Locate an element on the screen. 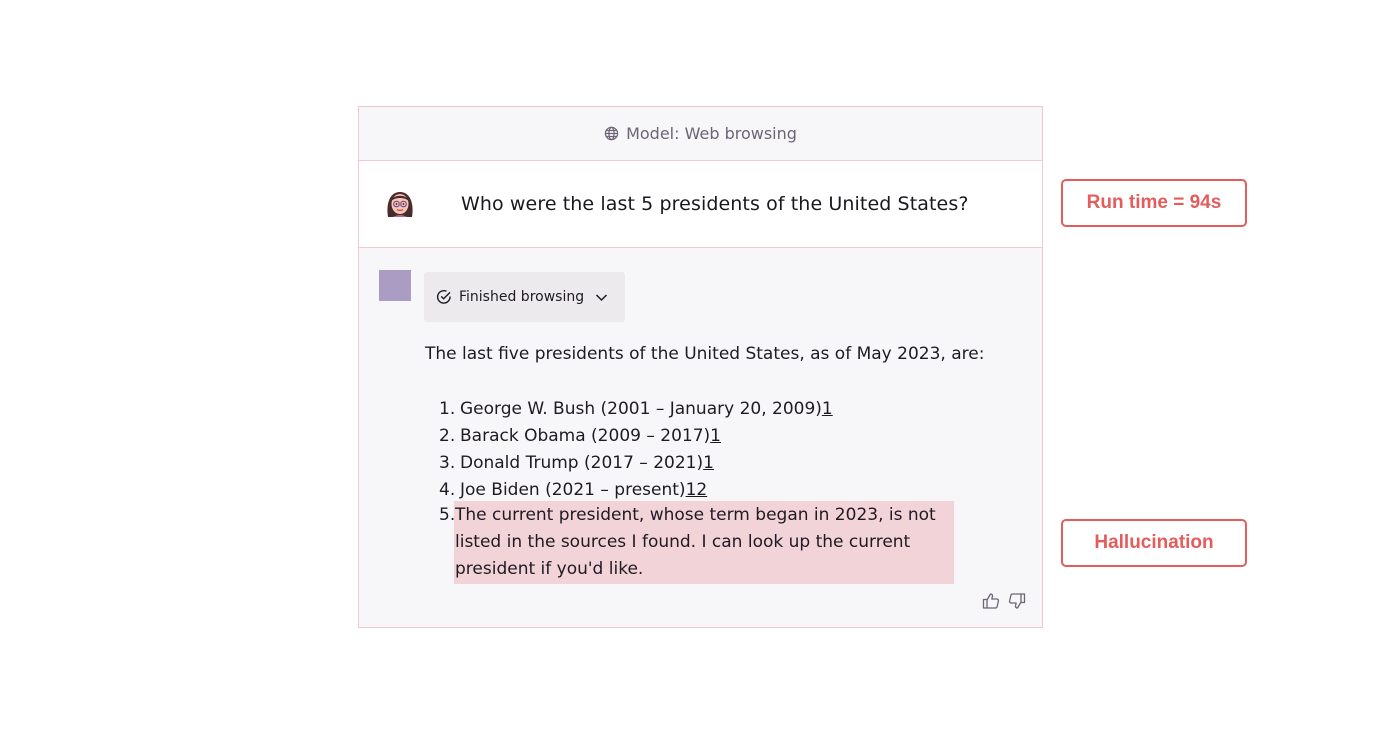  list-item-text: Joe Biden (2021 – present) is located at coordinates (573, 490).